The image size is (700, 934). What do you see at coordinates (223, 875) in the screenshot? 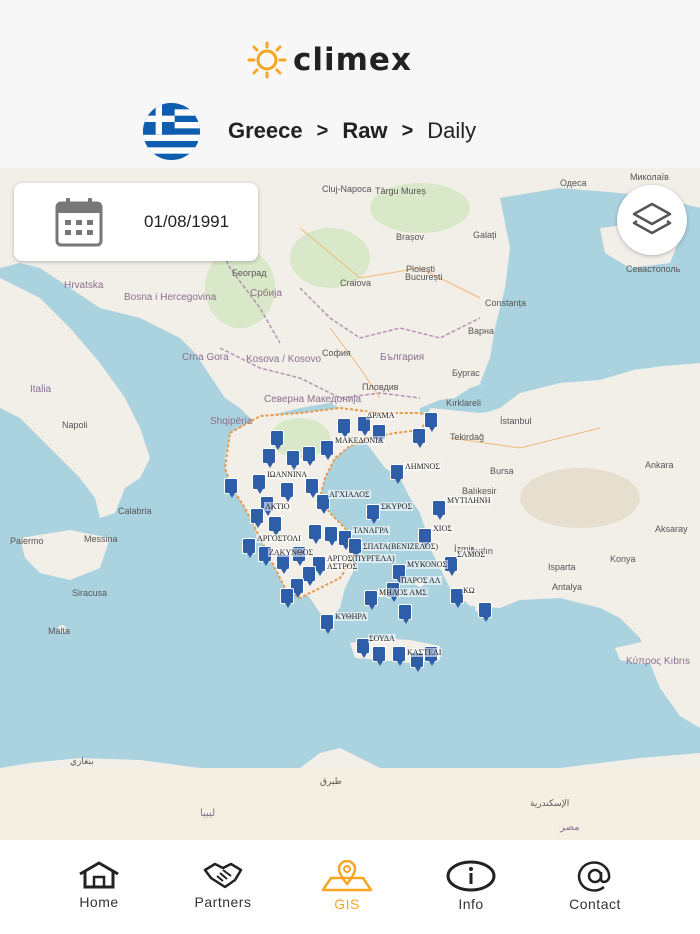
I see `handshake-icon` at bounding box center [223, 875].